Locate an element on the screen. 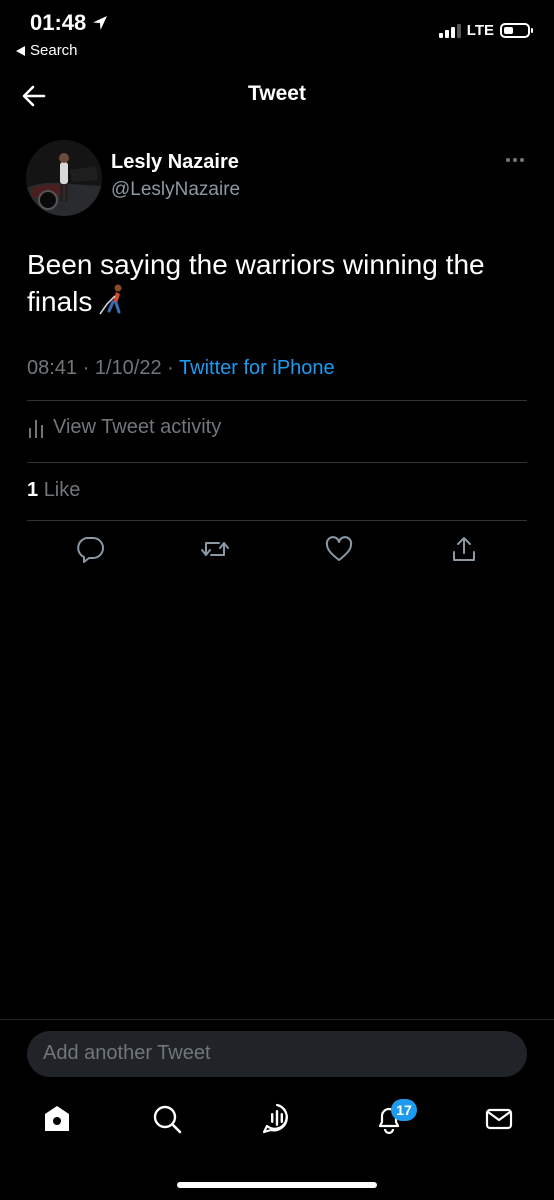 The width and height of the screenshot is (554, 1200). back-app-label: Search is located at coordinates (54, 50).